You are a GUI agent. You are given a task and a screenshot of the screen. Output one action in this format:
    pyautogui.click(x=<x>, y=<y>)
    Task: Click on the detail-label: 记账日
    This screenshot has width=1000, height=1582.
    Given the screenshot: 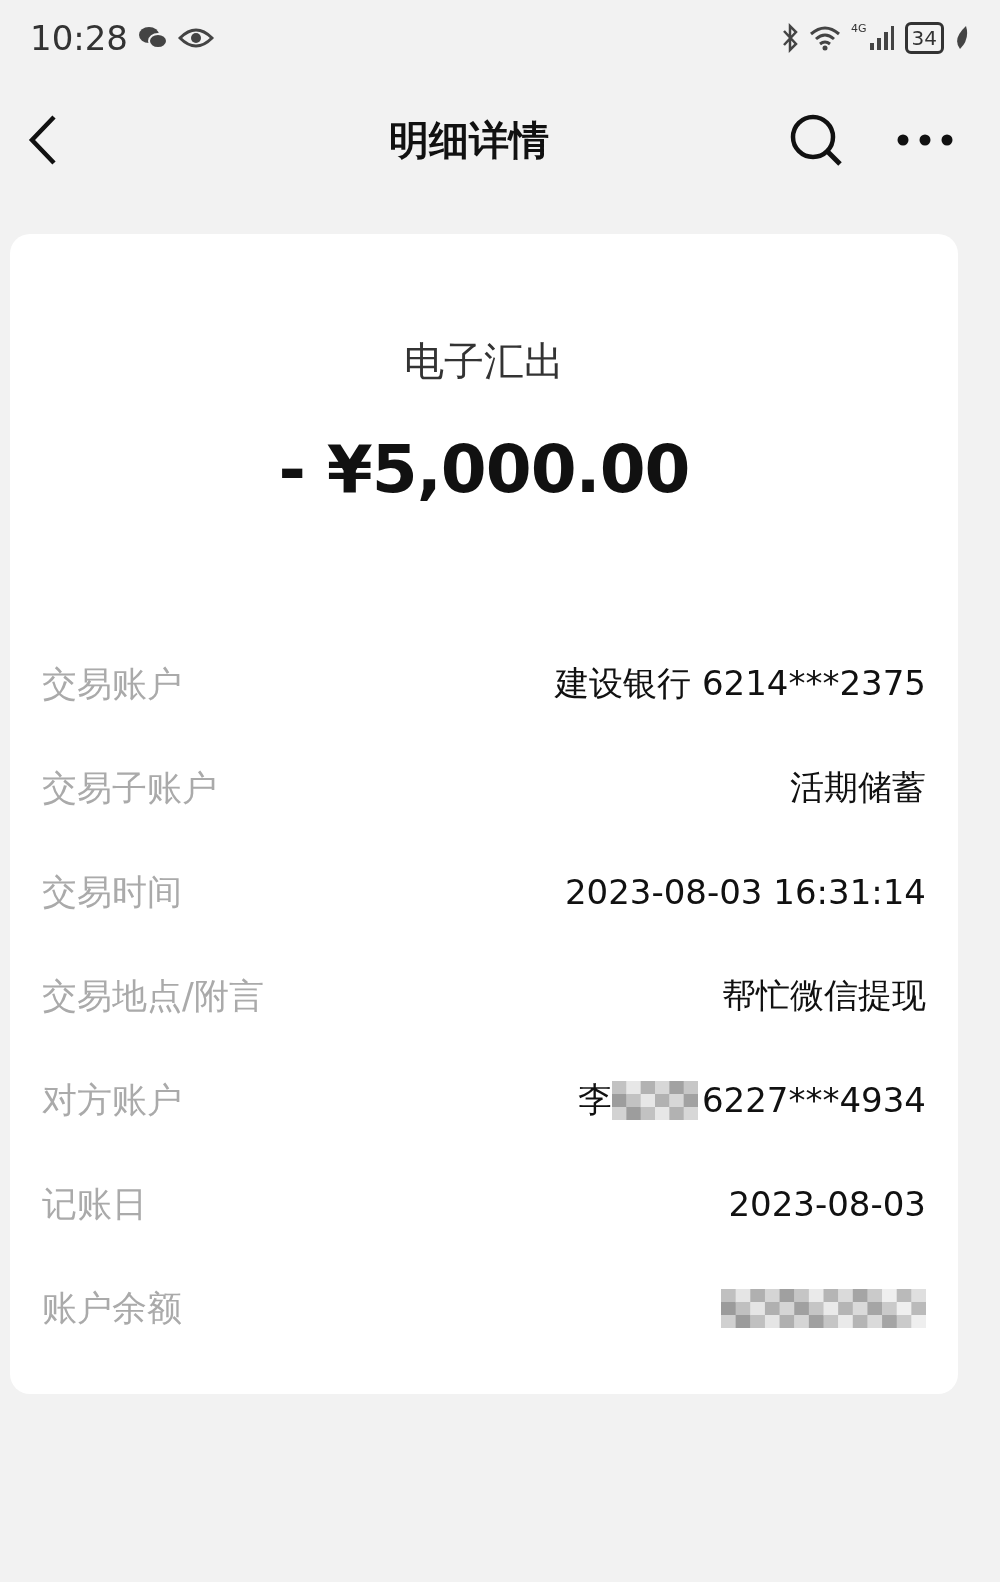 What is the action you would take?
    pyautogui.click(x=94, y=1204)
    